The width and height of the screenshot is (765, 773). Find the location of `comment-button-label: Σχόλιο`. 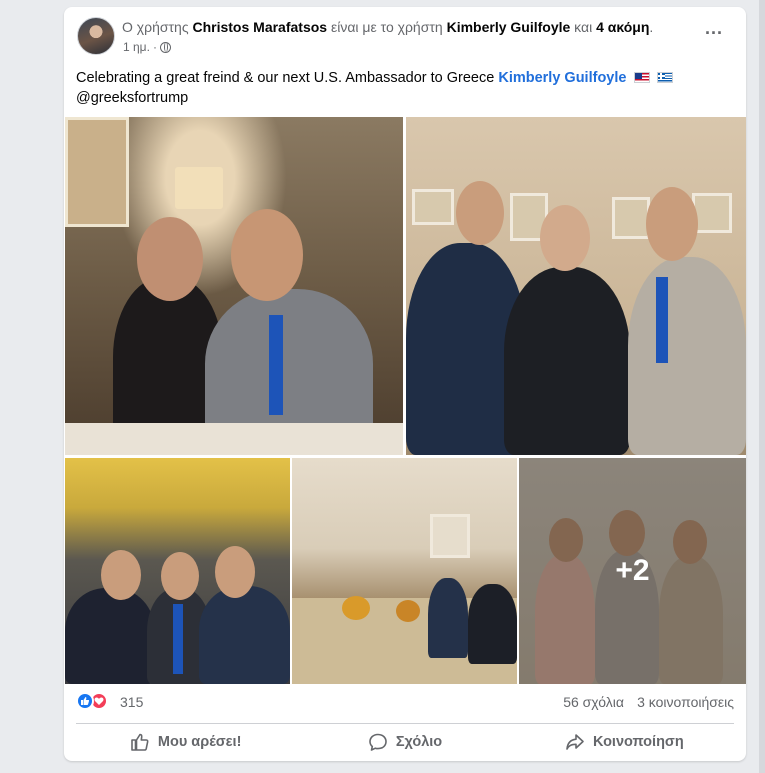

comment-button-label: Σχόλιο is located at coordinates (419, 742).